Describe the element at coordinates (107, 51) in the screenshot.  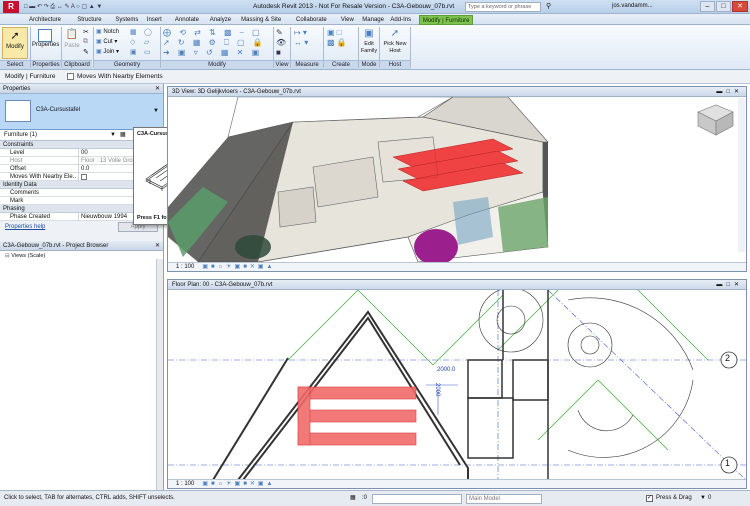
I see `join-button: ▣ Join ▾` at that location.